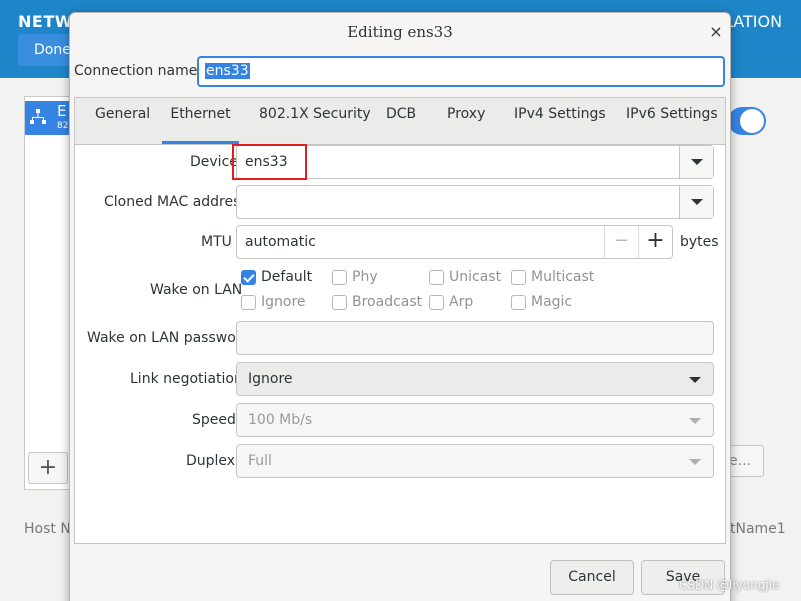  Describe the element at coordinates (260, 461) in the screenshot. I see `duplex-value: Full` at that location.